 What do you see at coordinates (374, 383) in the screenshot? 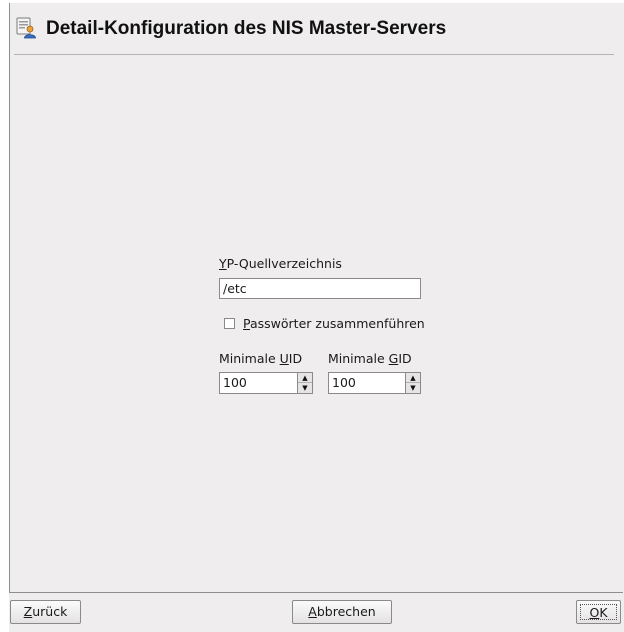
I see `min-gid-spinbox: 100 ▲ ▼` at bounding box center [374, 383].